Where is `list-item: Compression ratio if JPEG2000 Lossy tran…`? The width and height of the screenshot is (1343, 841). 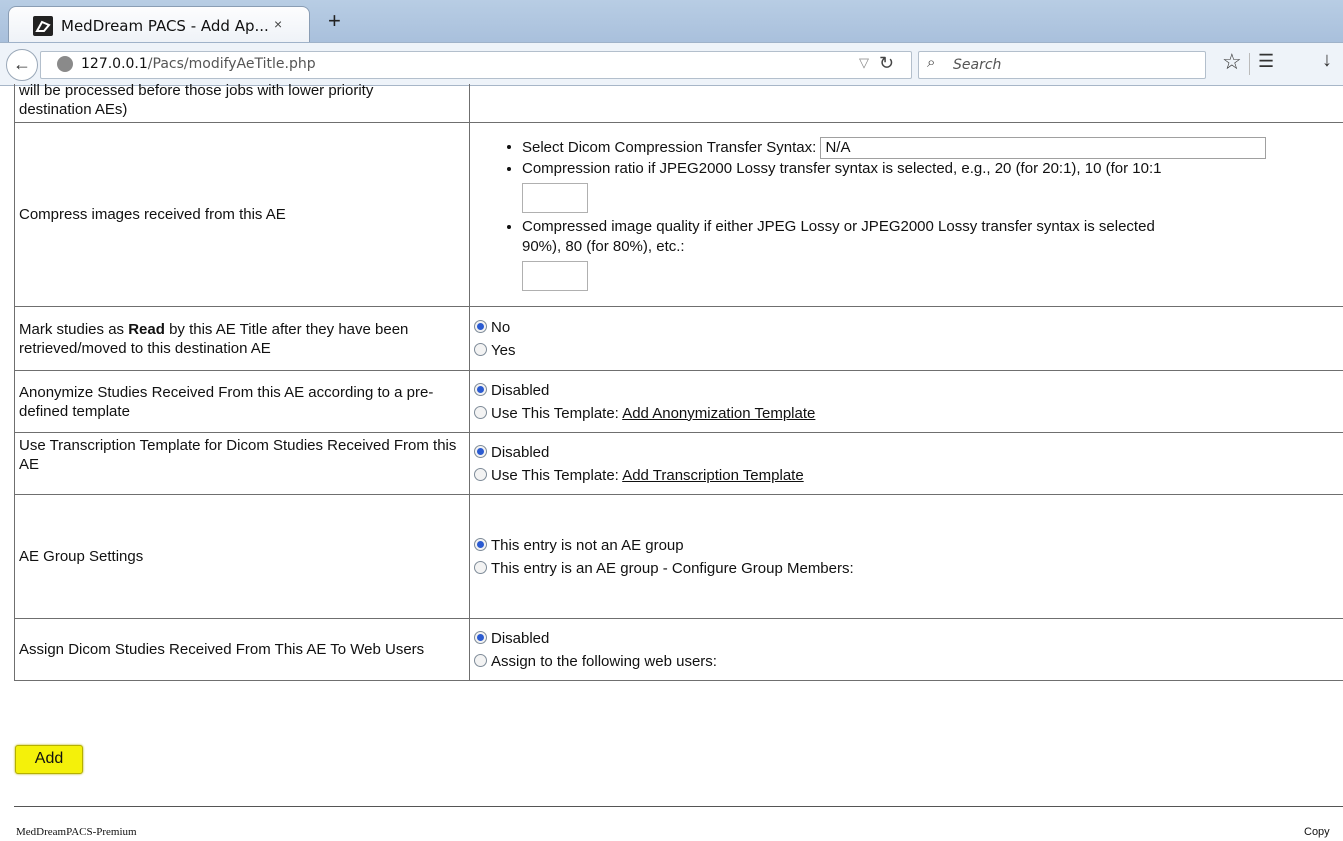
list-item: Compression ratio if JPEG2000 Lossy tran… is located at coordinates (932, 186).